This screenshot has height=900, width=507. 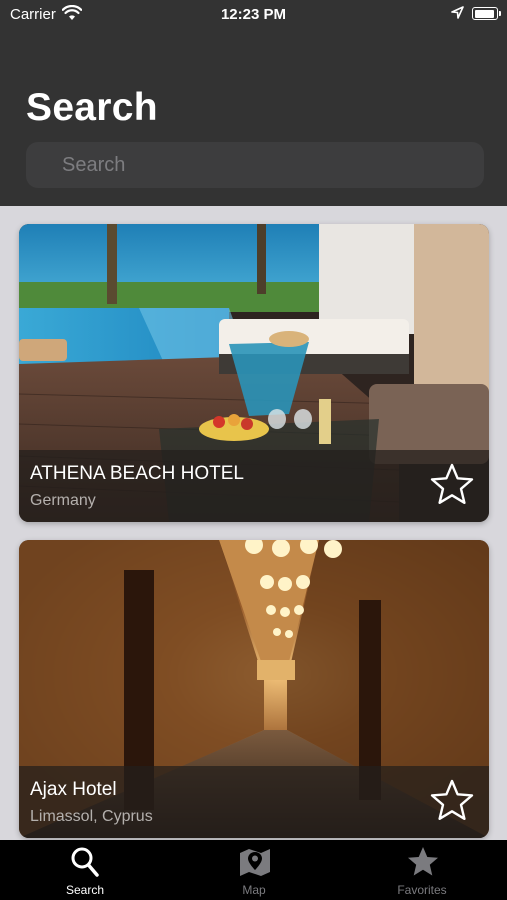 What do you see at coordinates (254, 890) in the screenshot?
I see `tab-label: Map` at bounding box center [254, 890].